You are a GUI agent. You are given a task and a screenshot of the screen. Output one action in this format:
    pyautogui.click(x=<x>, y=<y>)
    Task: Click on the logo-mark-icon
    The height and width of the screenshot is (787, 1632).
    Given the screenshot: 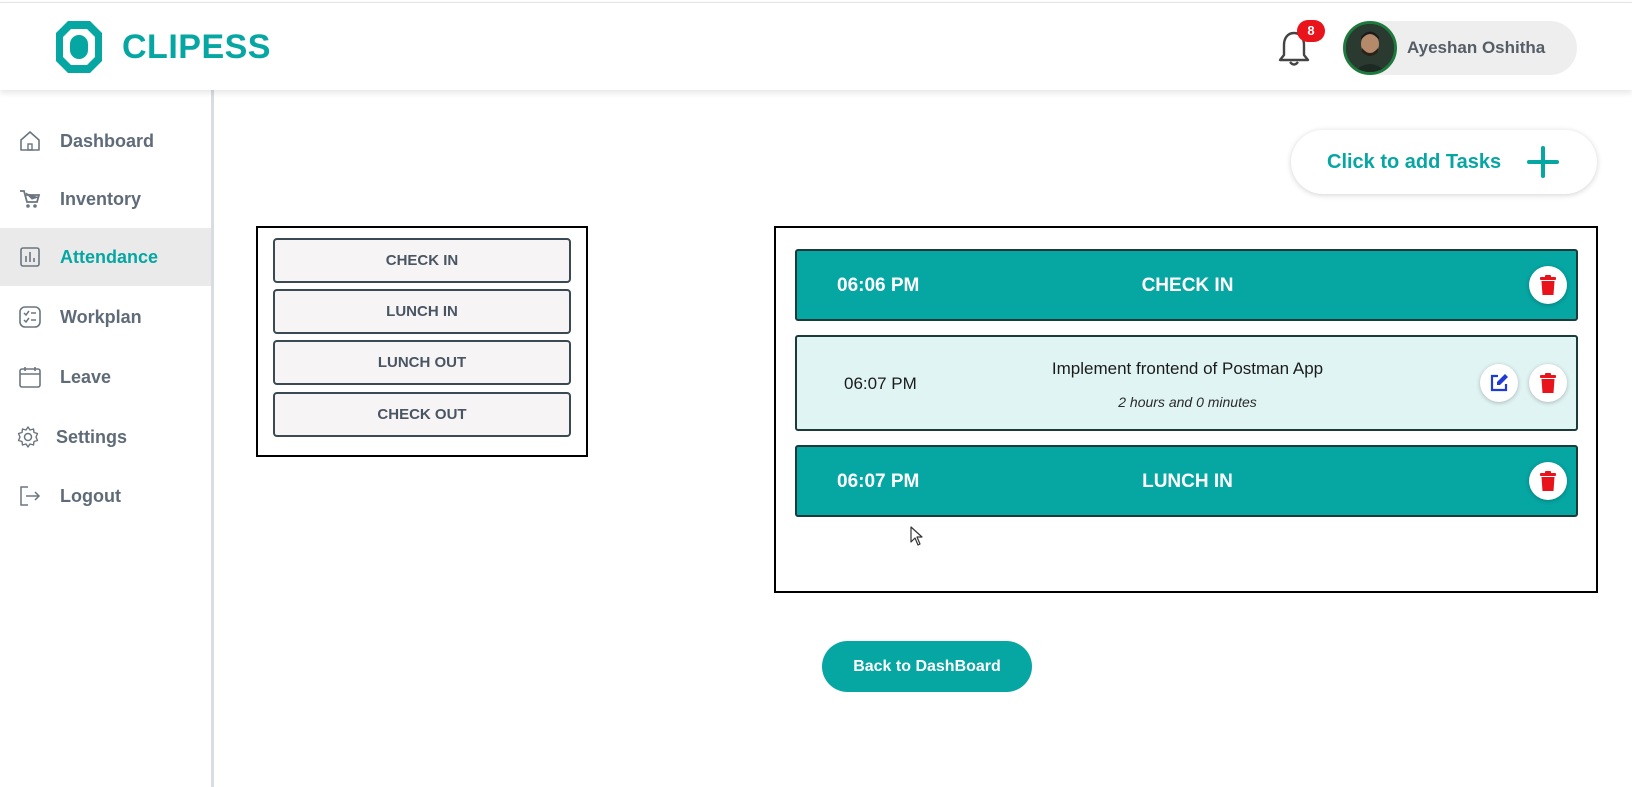 What is the action you would take?
    pyautogui.click(x=79, y=47)
    